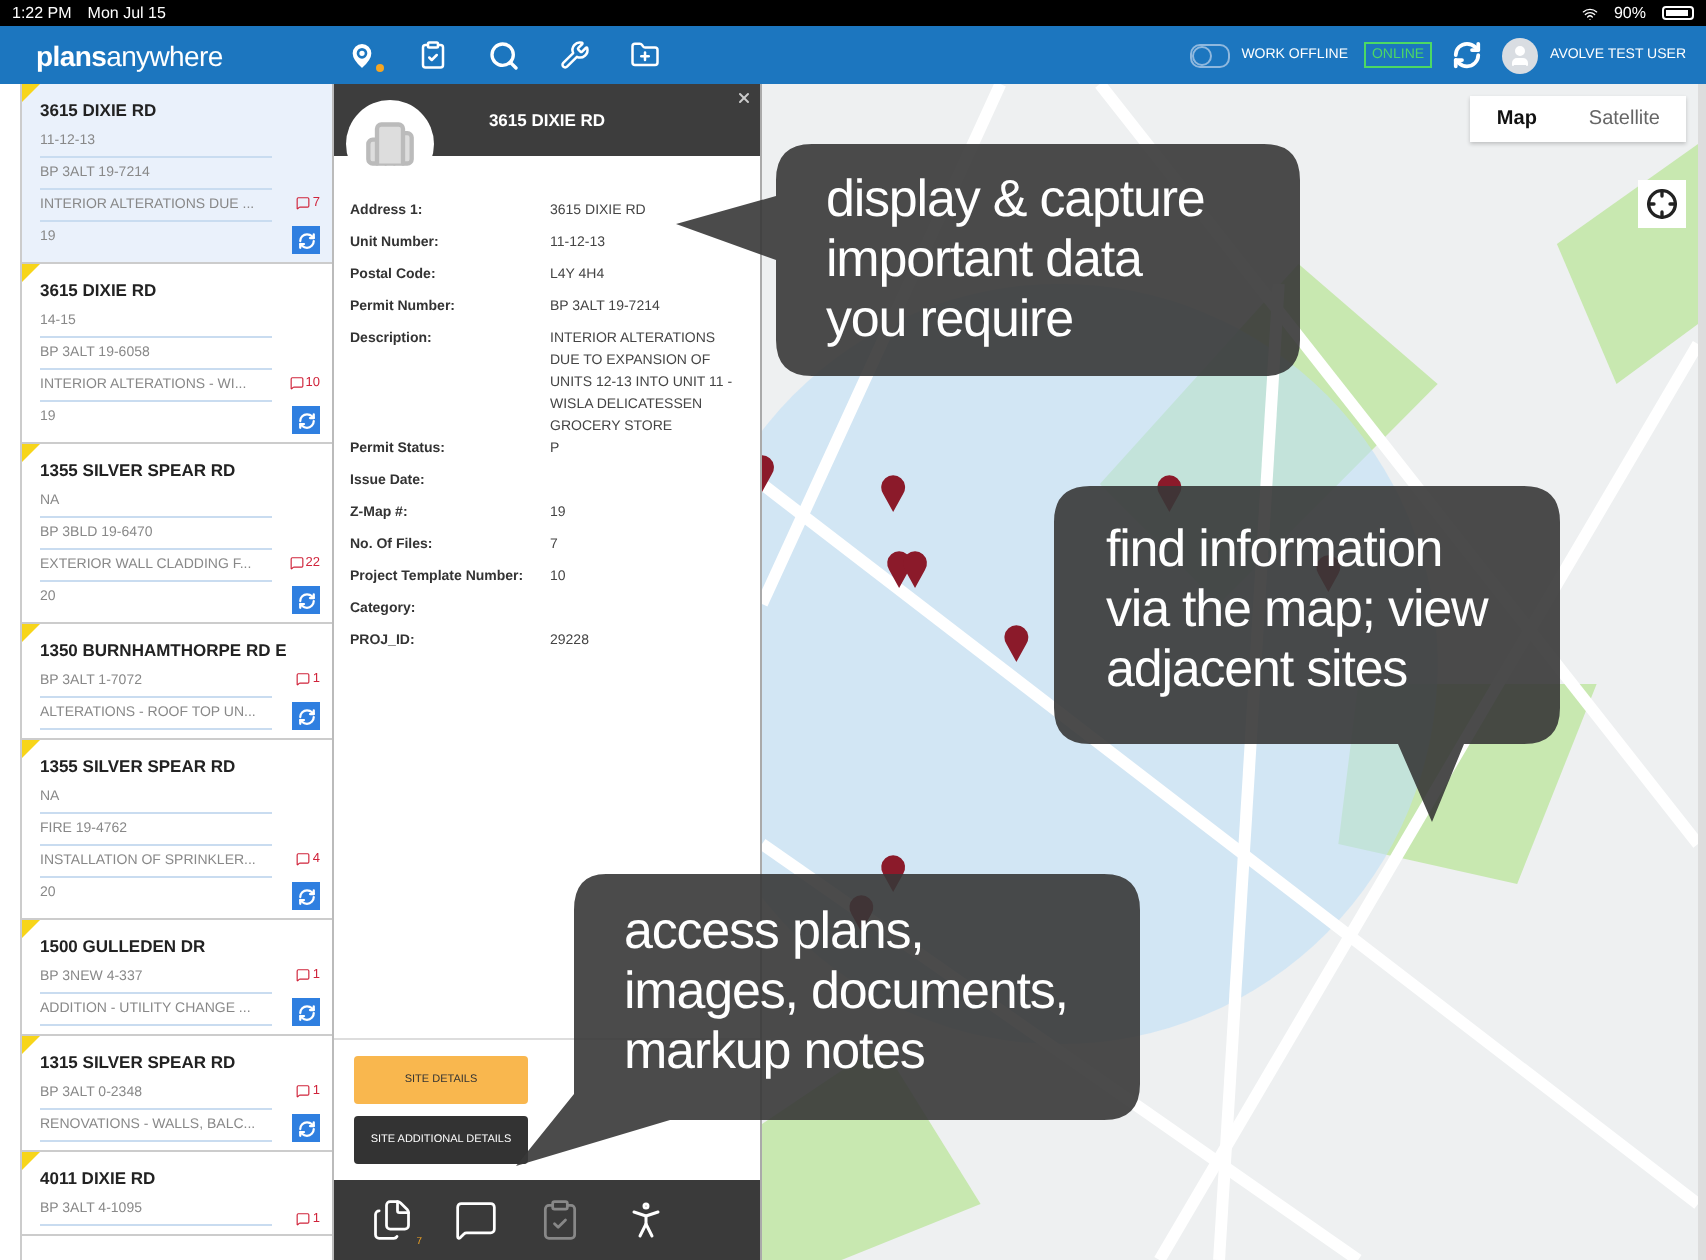 This screenshot has height=1260, width=1706. What do you see at coordinates (504, 55) in the screenshot?
I see `search-icon` at bounding box center [504, 55].